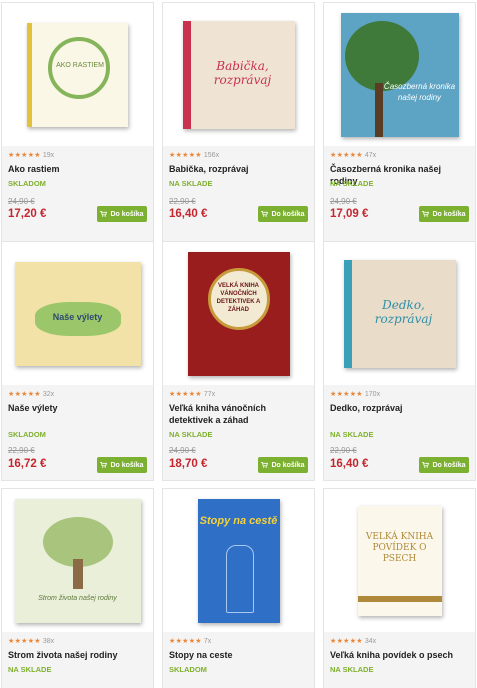  Describe the element at coordinates (207, 641) in the screenshot. I see `review-count: 7x` at that location.